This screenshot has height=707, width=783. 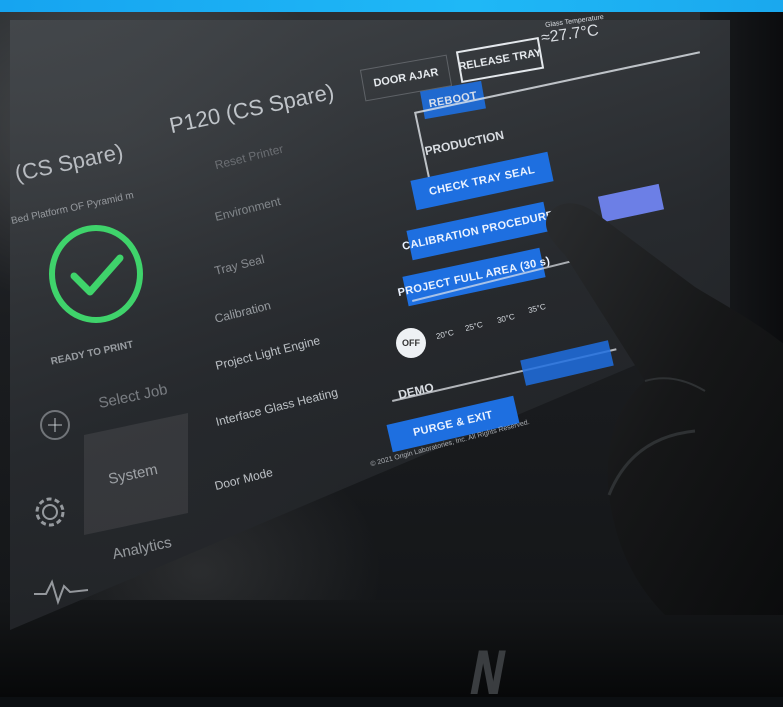 What do you see at coordinates (61, 592) in the screenshot?
I see `pulse-icon` at bounding box center [61, 592].